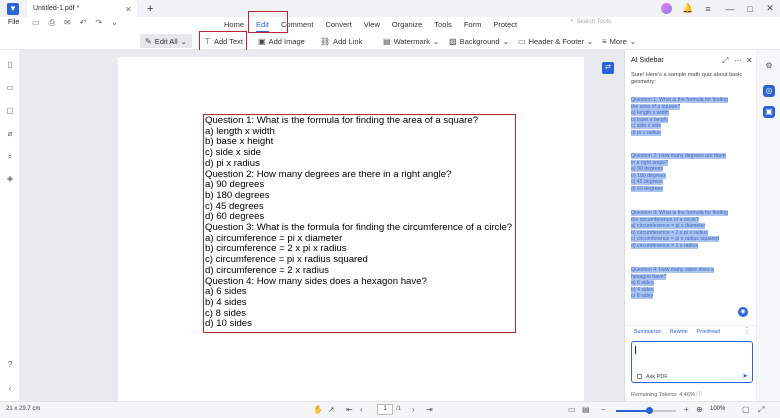  I want to click on zoom-level: 100%, so click(717, 409).